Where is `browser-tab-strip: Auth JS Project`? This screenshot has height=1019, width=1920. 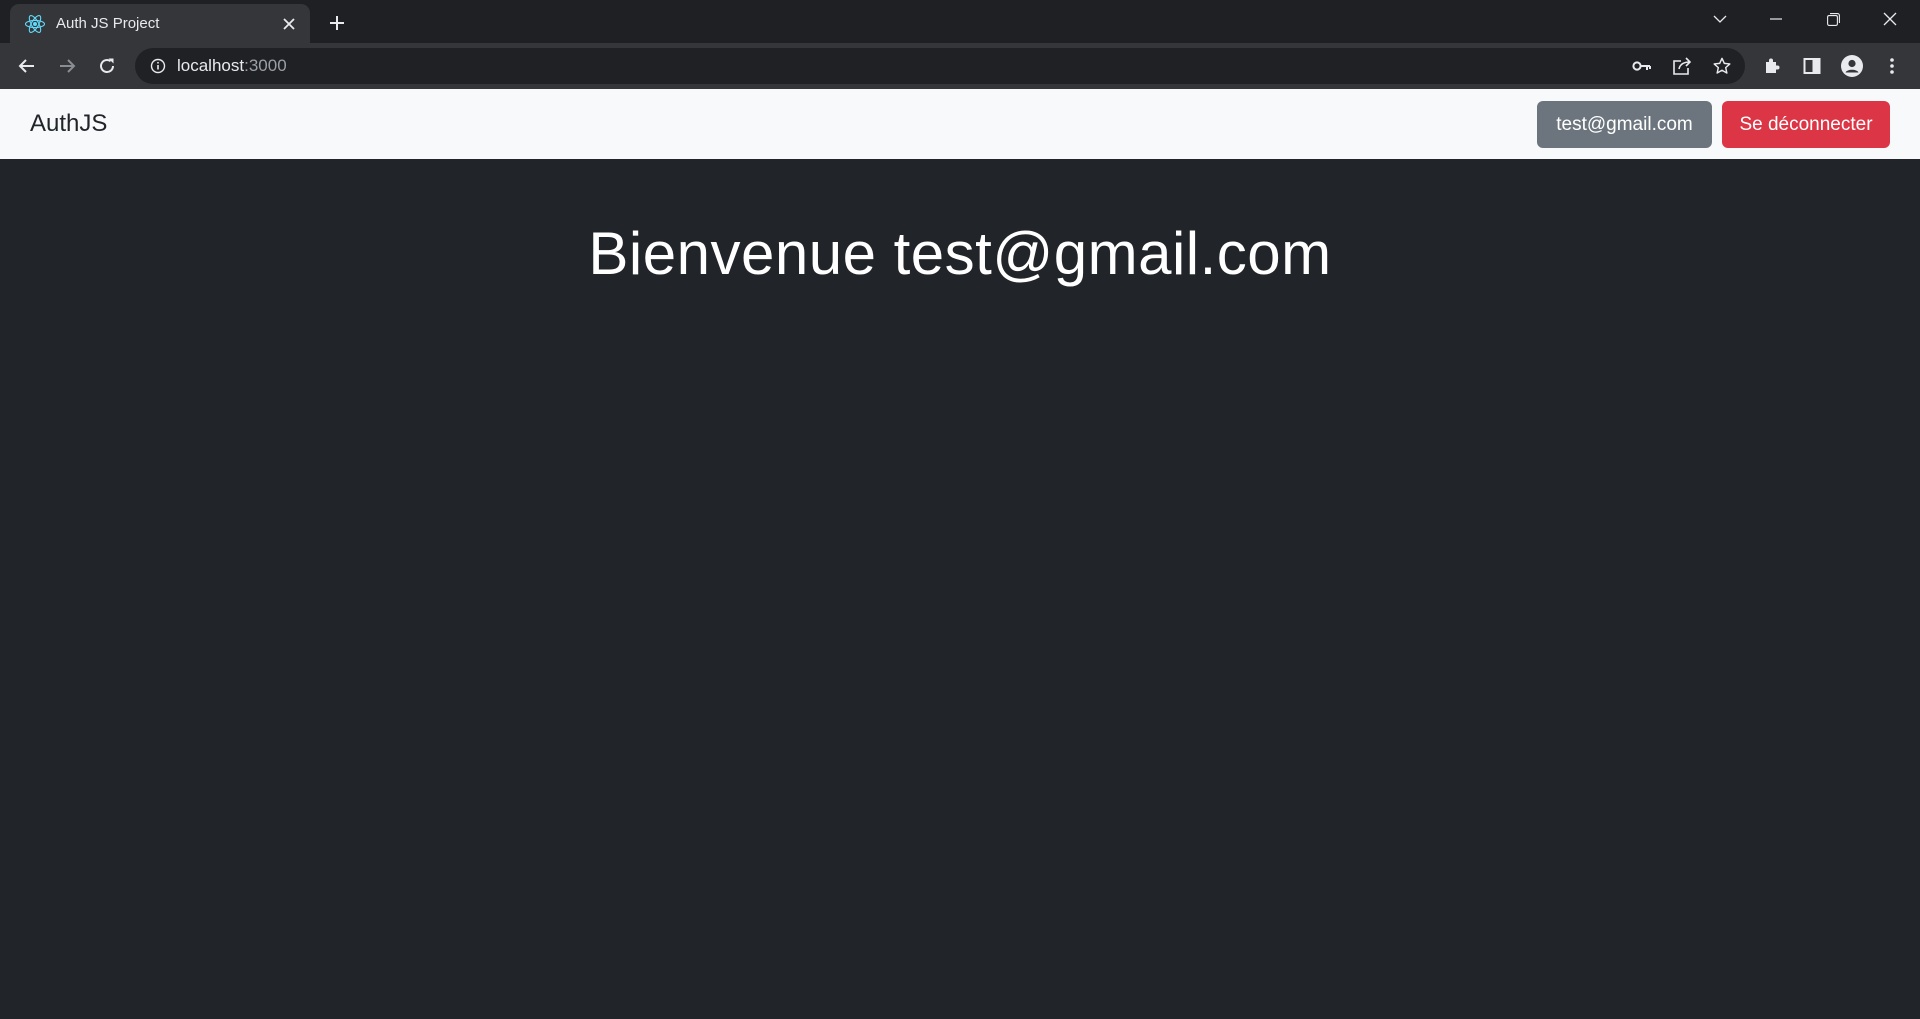 browser-tab-strip: Auth JS Project is located at coordinates (960, 21).